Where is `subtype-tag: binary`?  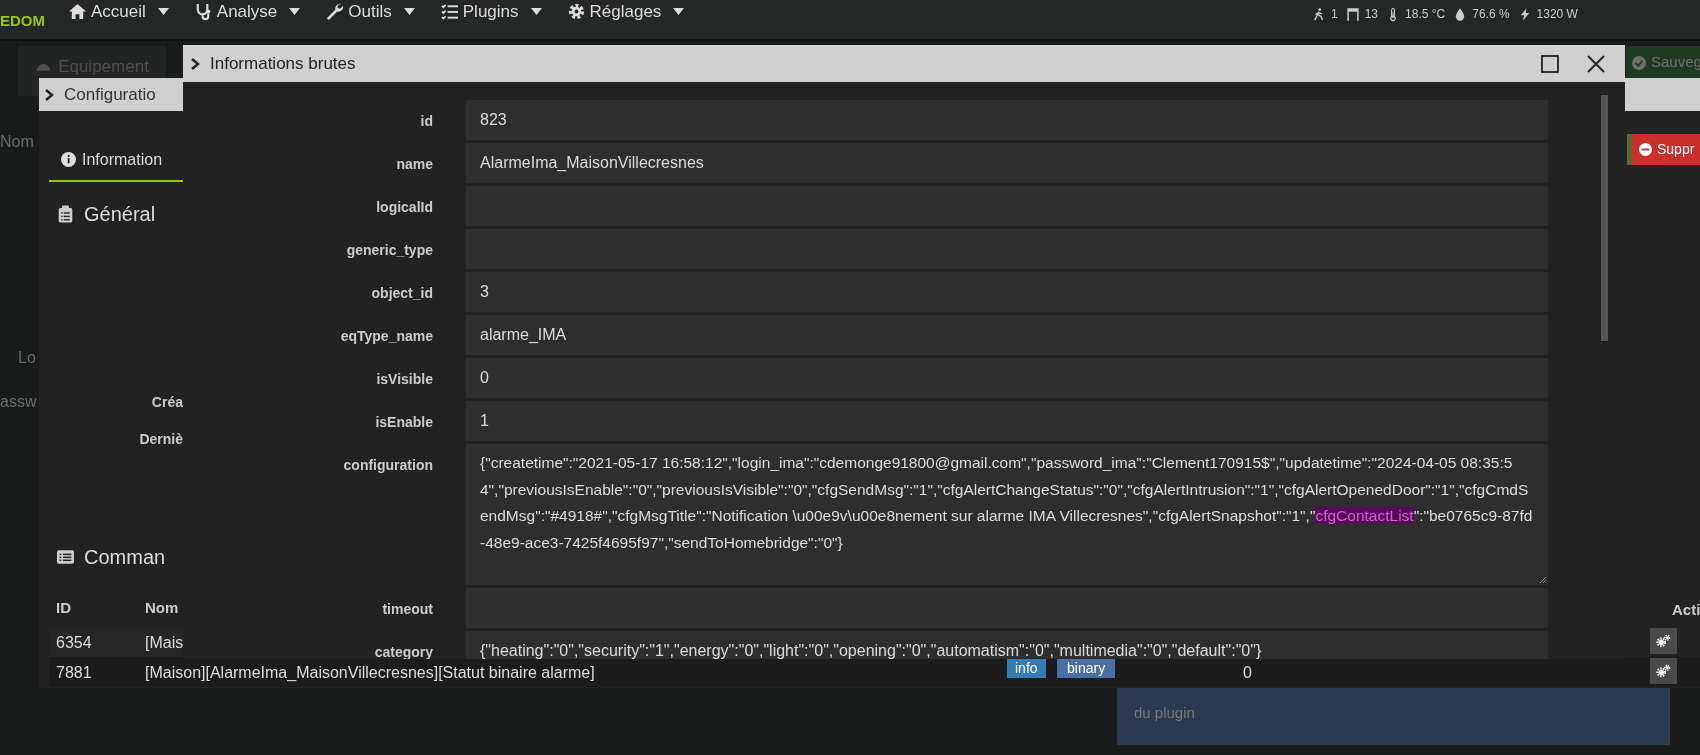
subtype-tag: binary is located at coordinates (1086, 668).